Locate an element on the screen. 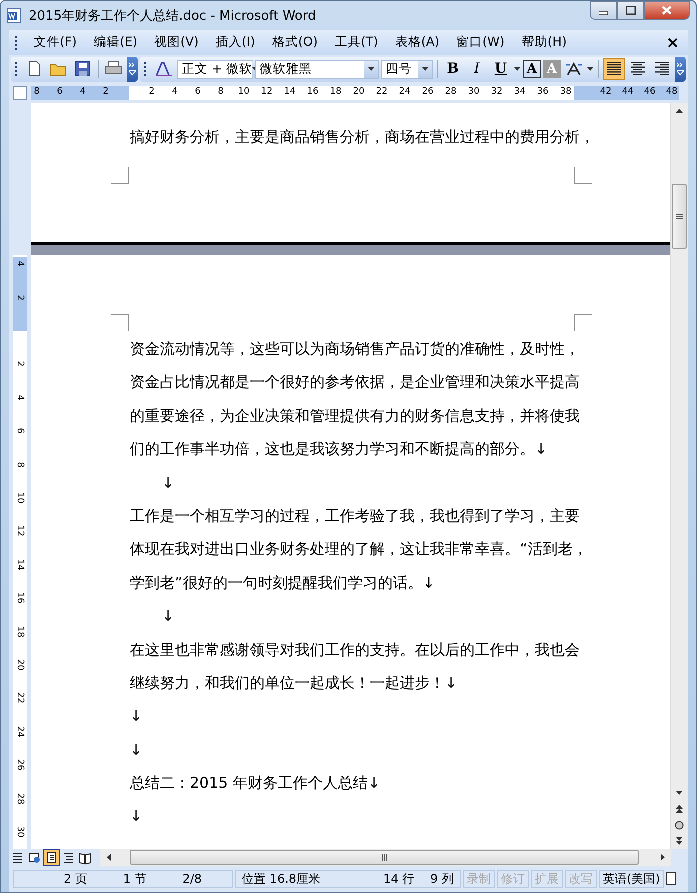 Image resolution: width=697 pixels, height=893 pixels. cursor-position: 位置 16.8厘米 is located at coordinates (281, 879).